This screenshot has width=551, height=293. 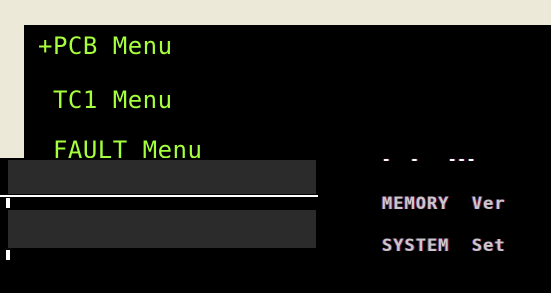 I want to click on menu-item-tc1: TC1 Menu, so click(x=105, y=100).